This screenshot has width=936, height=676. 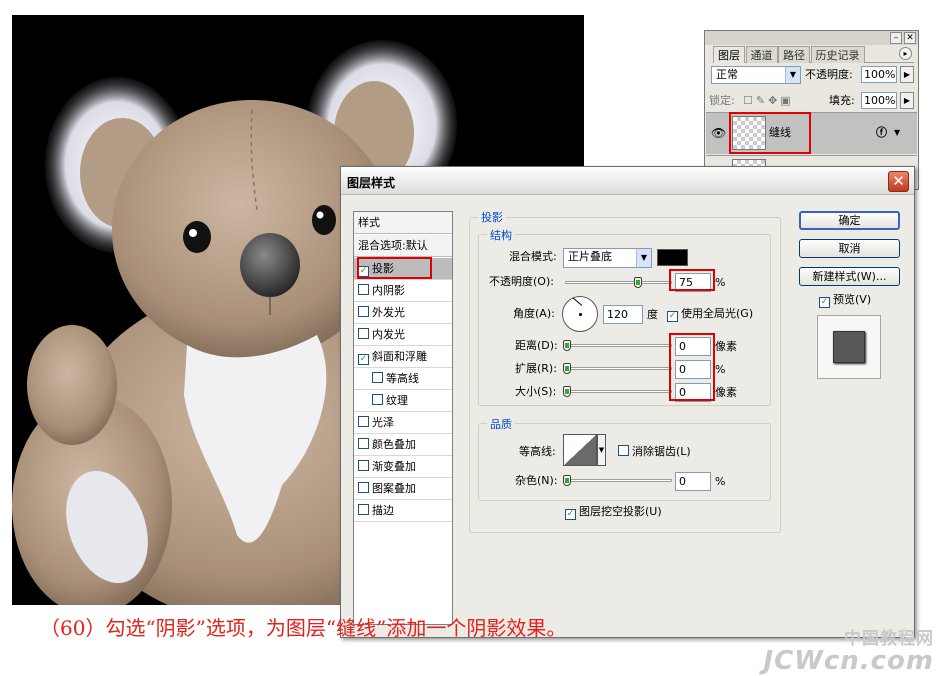 What do you see at coordinates (403, 379) in the screenshot?
I see `style-item-contour: 等高线` at bounding box center [403, 379].